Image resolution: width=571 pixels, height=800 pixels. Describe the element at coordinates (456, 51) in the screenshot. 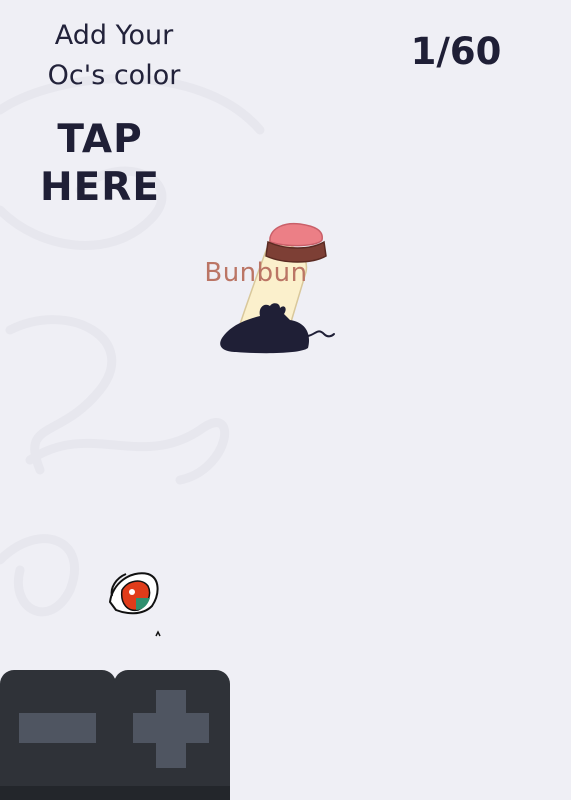

I see `progress-counter: 1/60` at that location.